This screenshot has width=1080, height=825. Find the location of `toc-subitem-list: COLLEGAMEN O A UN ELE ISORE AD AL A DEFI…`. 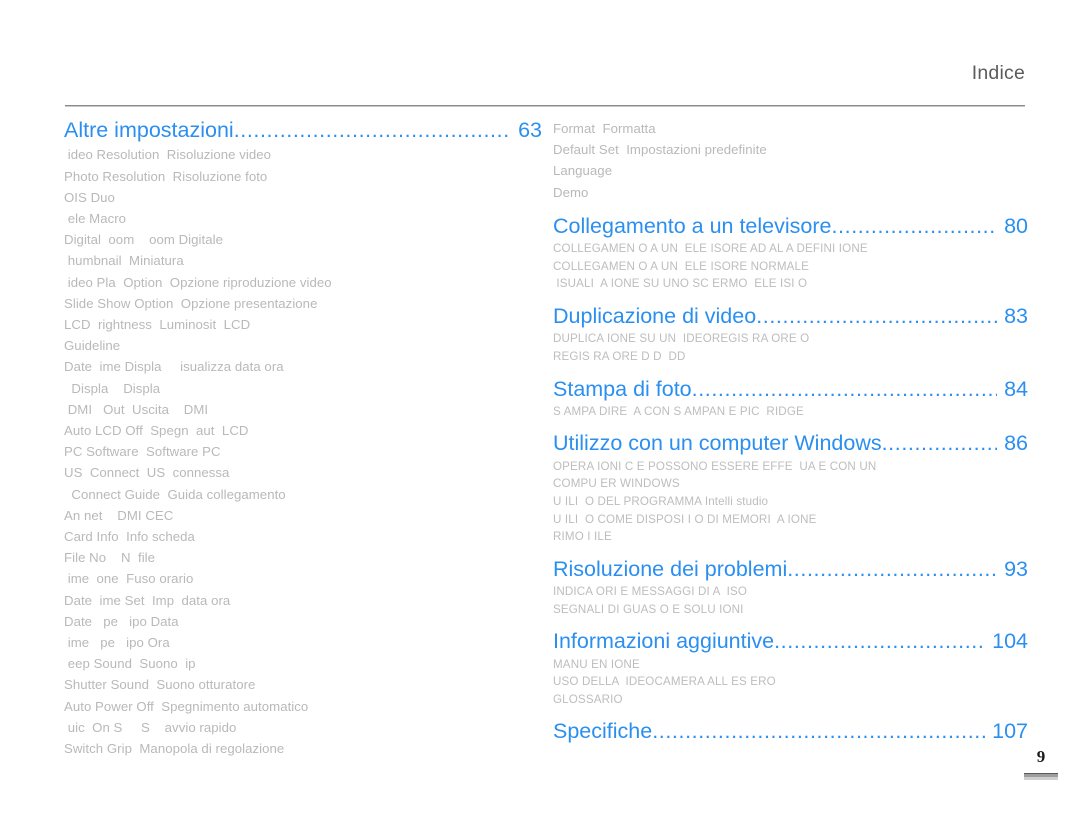

toc-subitem-list: COLLEGAMEN O A UN ELE ISORE AD AL A DEFI… is located at coordinates (790, 266).